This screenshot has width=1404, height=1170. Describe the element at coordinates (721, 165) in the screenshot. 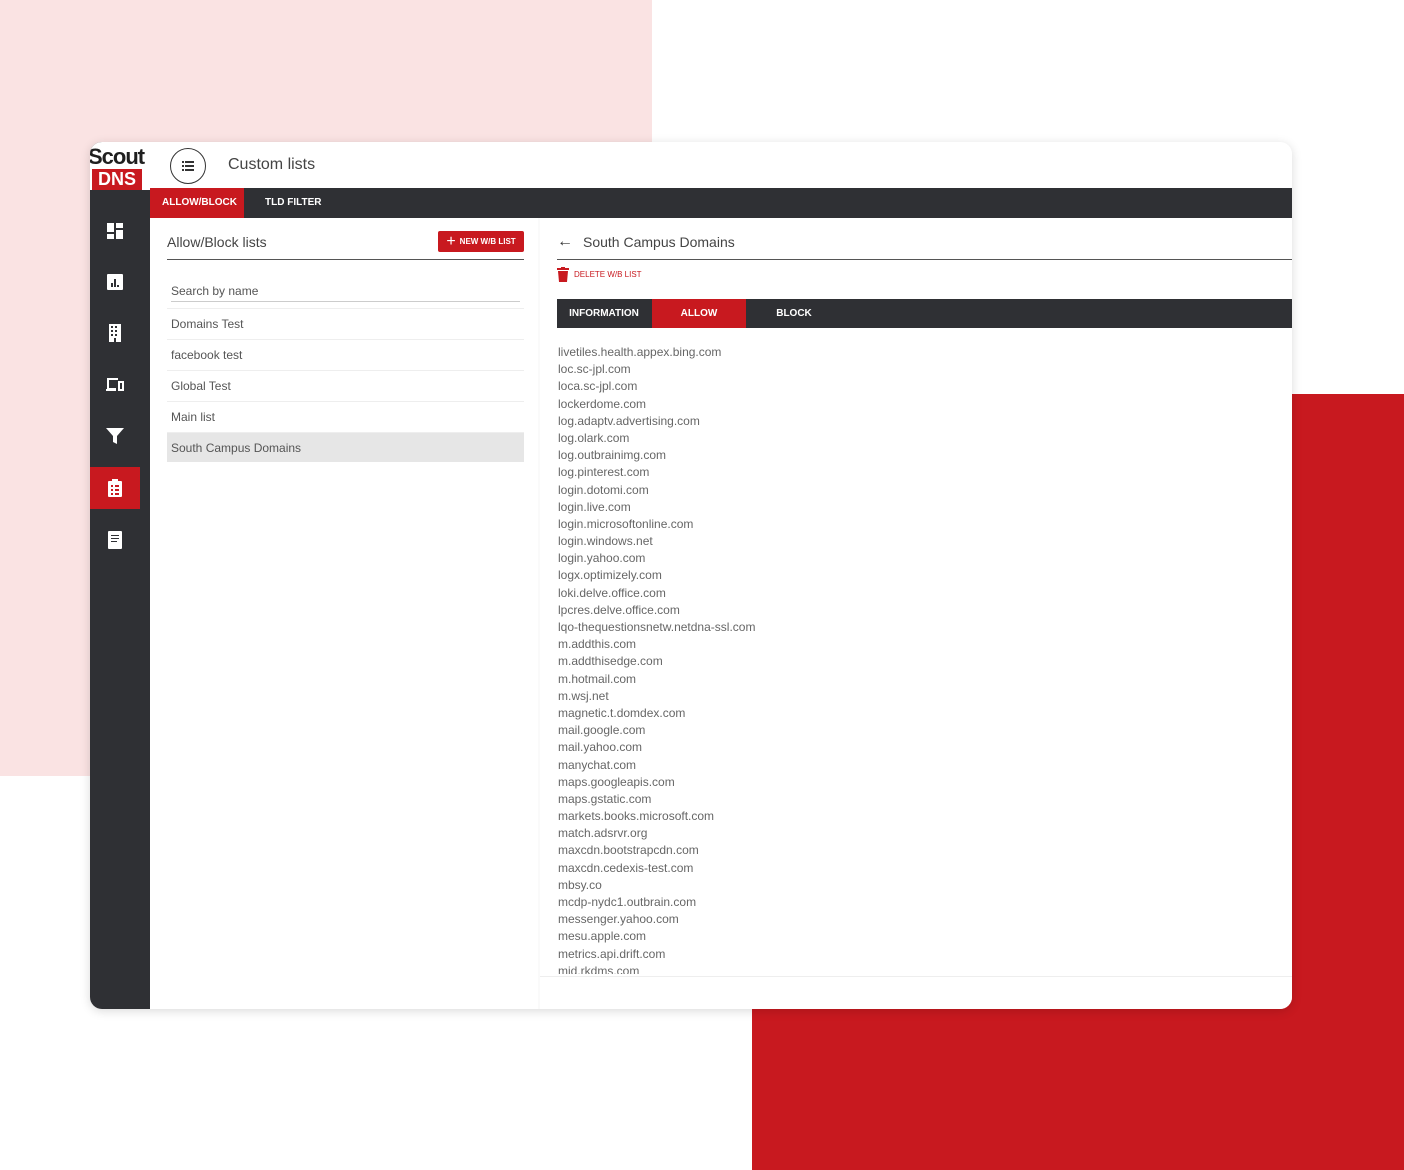

I see `top-header: Custom lists` at that location.